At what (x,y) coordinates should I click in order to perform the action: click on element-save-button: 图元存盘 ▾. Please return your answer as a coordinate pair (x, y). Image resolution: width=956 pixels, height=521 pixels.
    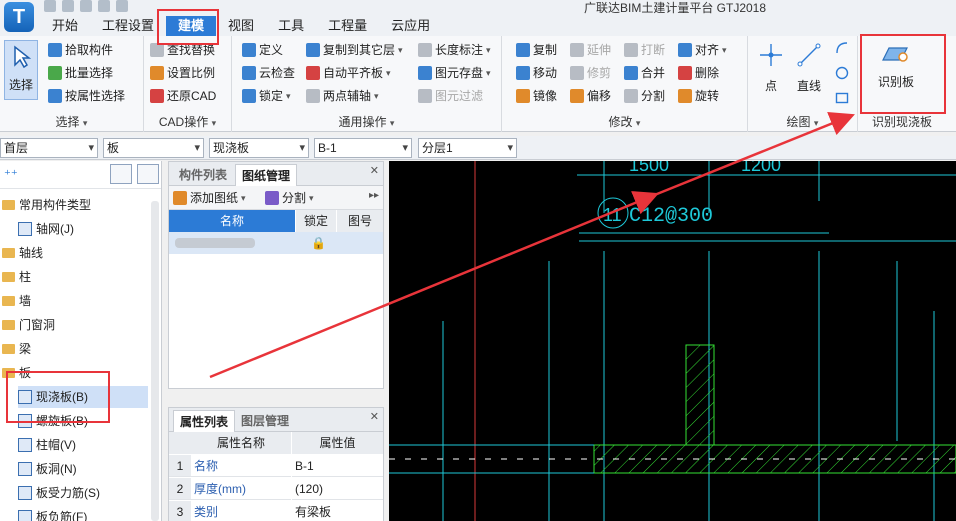
    Looking at the image, I should click on (454, 73).